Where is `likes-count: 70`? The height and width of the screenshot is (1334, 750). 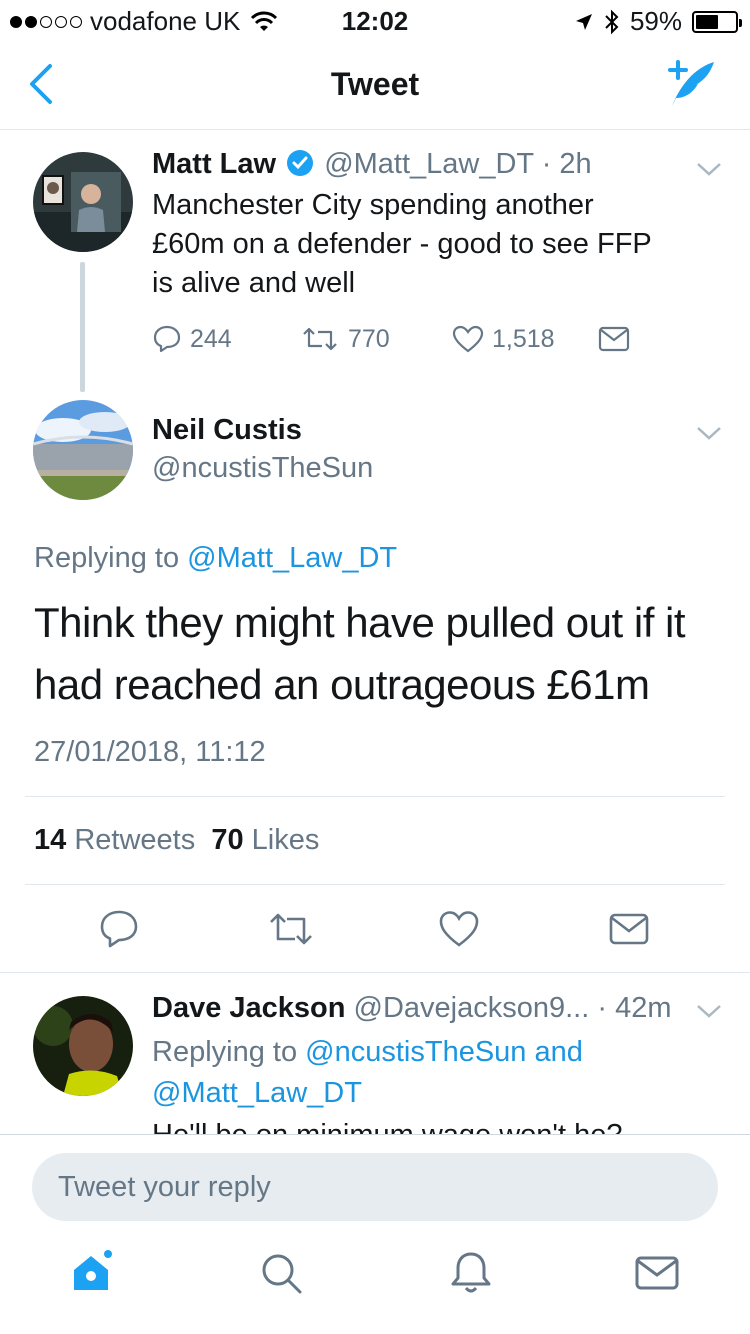 likes-count: 70 is located at coordinates (227, 840).